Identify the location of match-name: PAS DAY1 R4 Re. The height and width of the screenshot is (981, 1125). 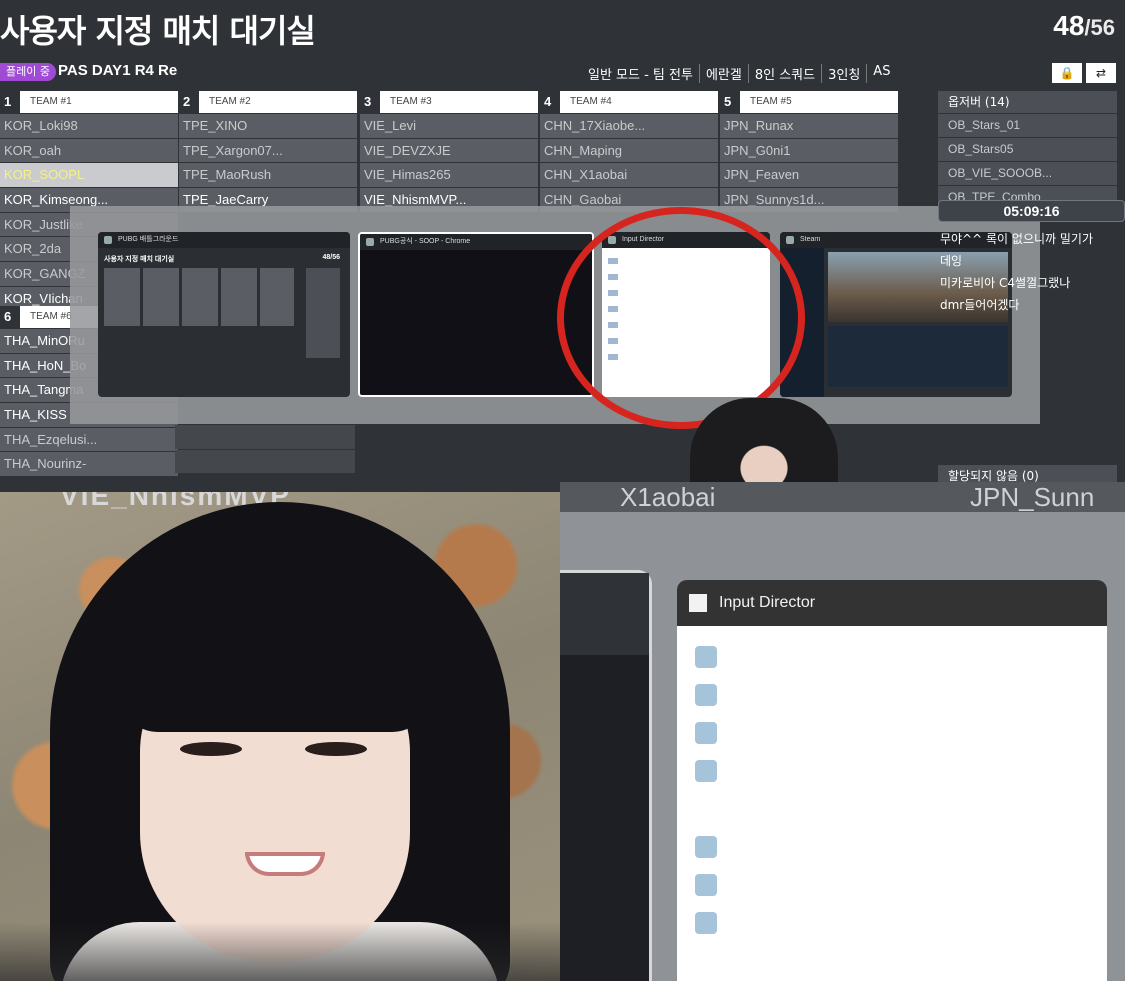
(118, 70).